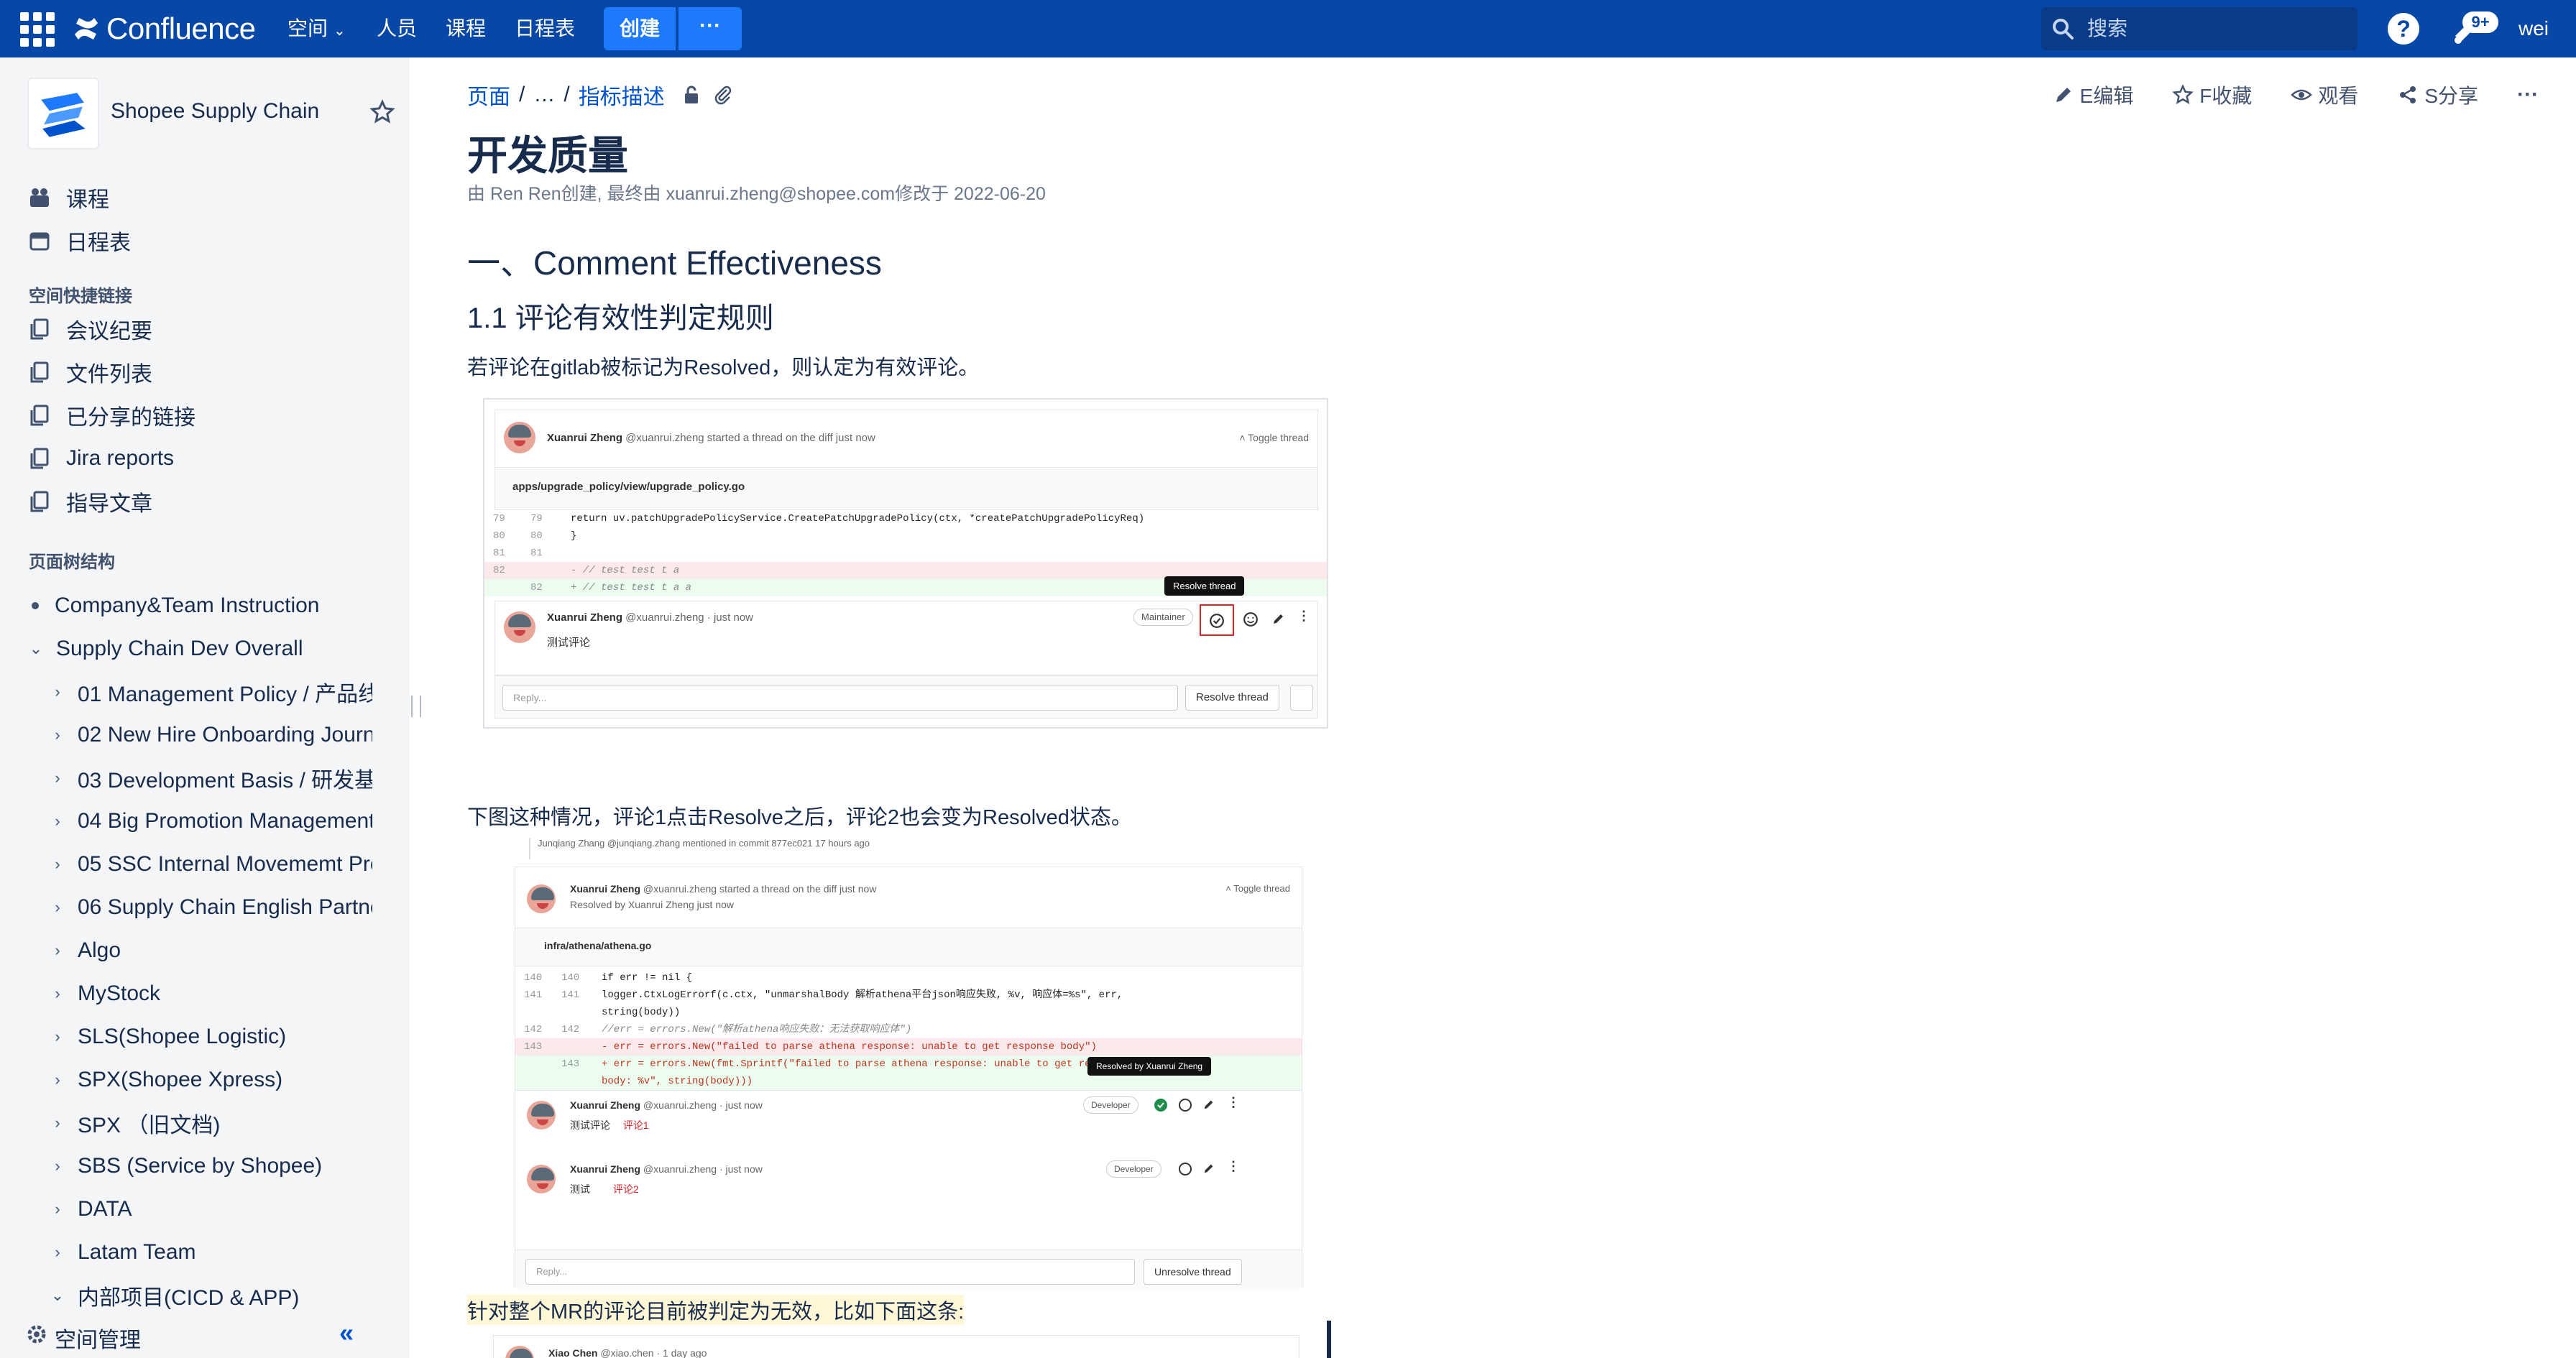 The width and height of the screenshot is (2576, 1358). Describe the element at coordinates (2063, 29) in the screenshot. I see `search-icon` at that location.